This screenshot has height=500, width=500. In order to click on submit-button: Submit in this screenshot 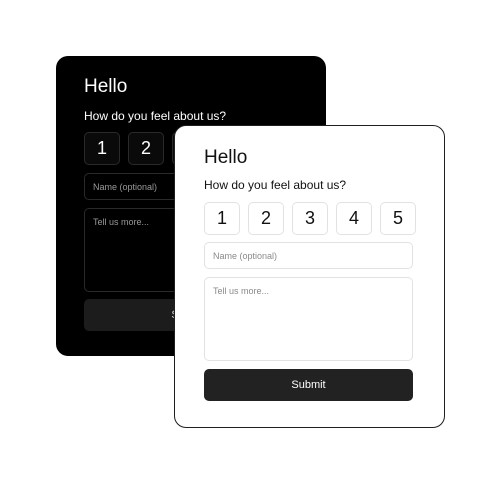, I will do `click(308, 385)`.